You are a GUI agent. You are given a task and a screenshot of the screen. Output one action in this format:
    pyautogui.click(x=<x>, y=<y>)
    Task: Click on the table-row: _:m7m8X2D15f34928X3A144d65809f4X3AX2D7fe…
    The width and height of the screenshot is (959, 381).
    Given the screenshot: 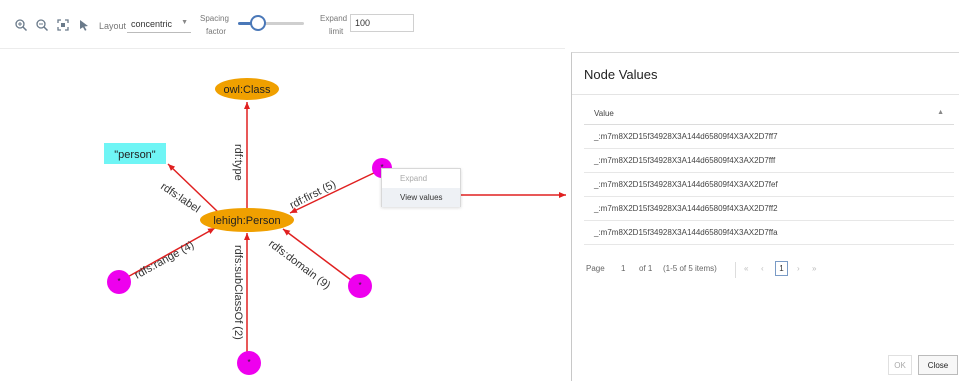 What is the action you would take?
    pyautogui.click(x=769, y=185)
    